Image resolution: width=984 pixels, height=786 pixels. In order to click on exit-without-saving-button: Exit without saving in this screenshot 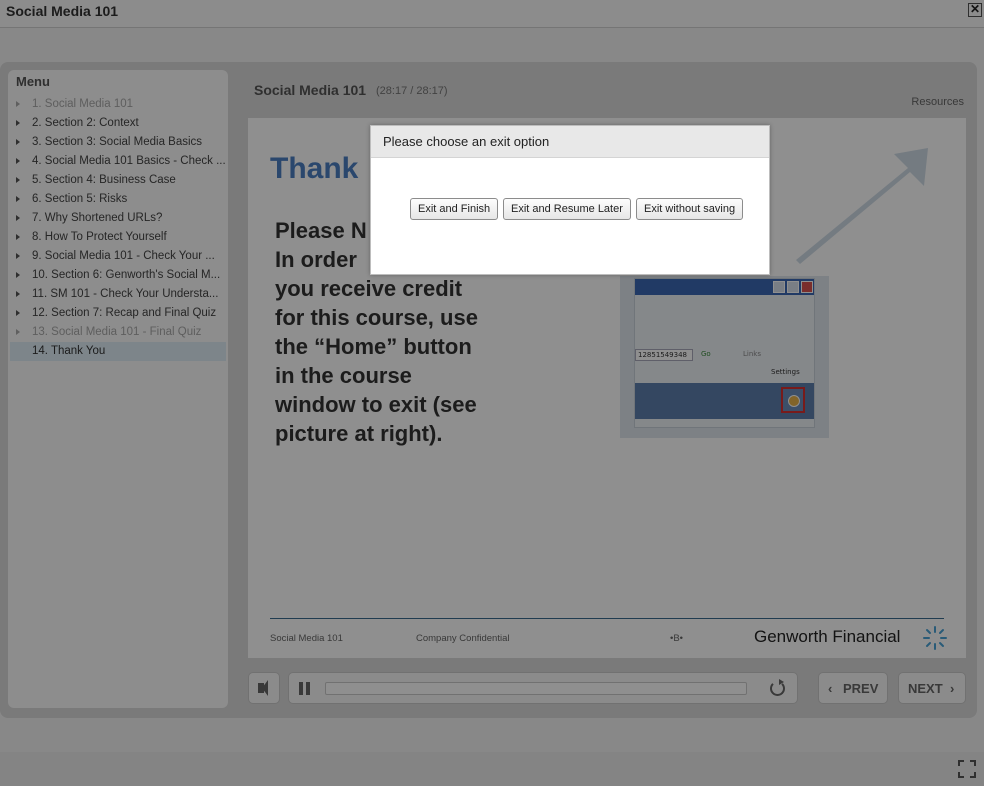, I will do `click(690, 209)`.